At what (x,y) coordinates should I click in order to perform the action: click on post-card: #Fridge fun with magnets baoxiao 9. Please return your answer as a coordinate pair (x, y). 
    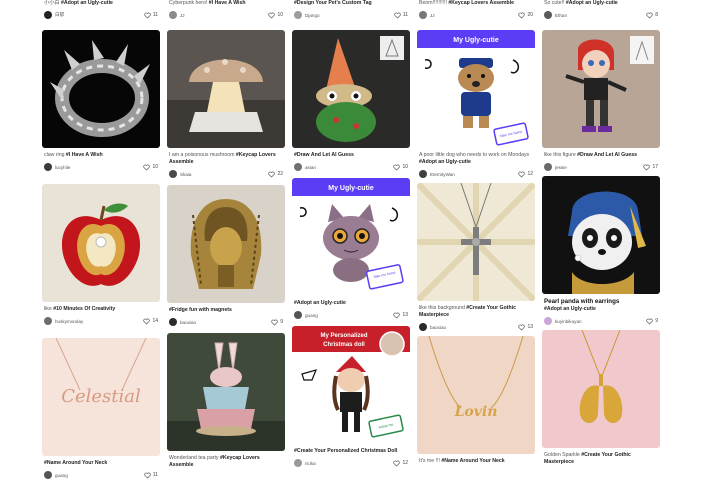
    Looking at the image, I should click on (226, 256).